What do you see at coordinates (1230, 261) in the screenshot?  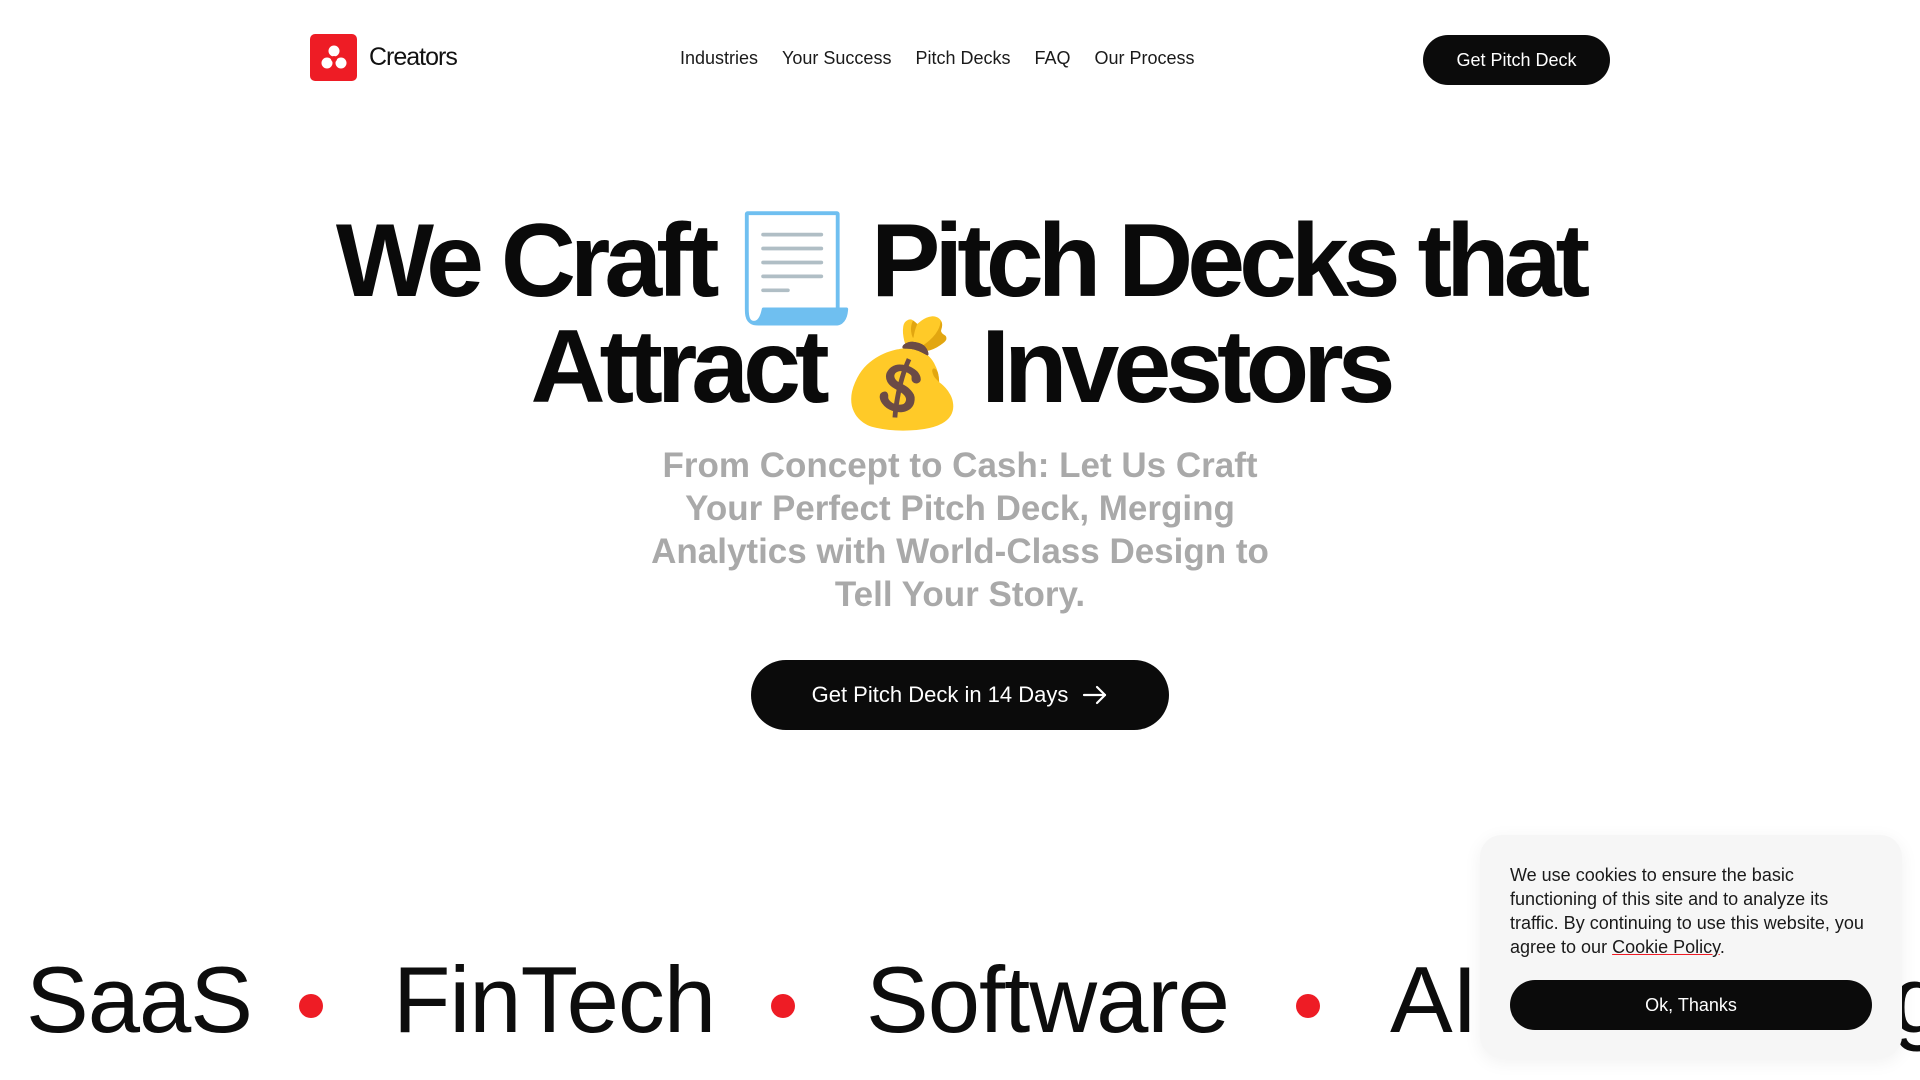 I see `hero-title-line1-b: Pitch Decks that` at bounding box center [1230, 261].